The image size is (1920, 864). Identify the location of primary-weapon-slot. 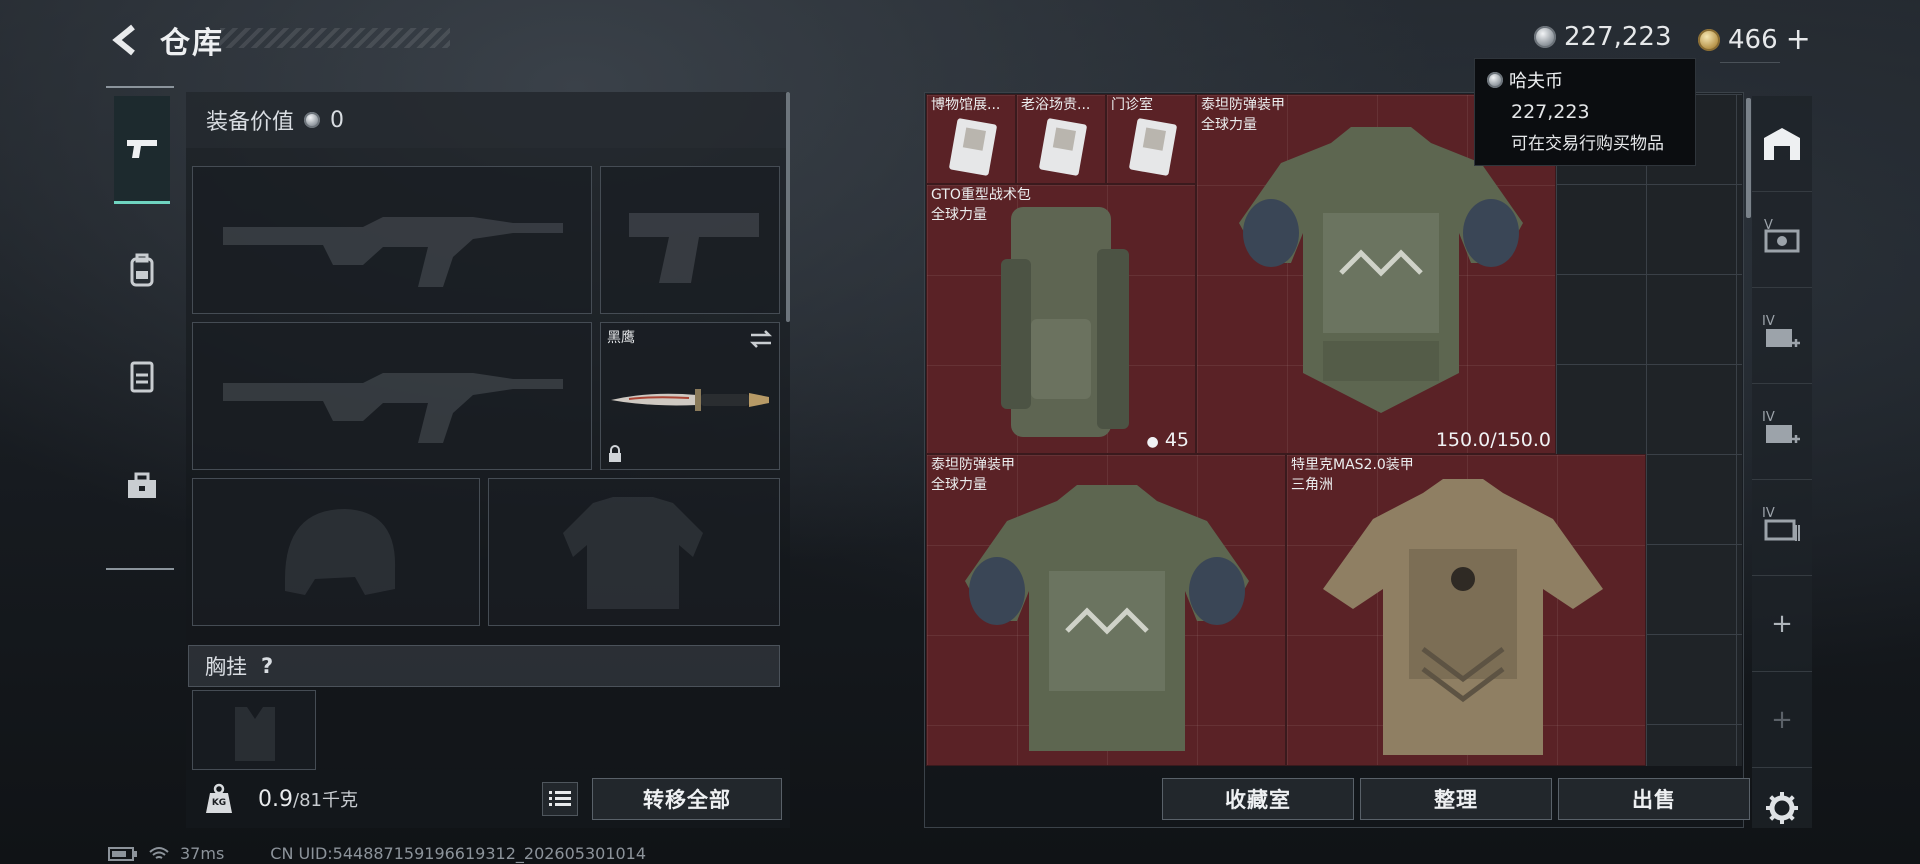
(392, 240).